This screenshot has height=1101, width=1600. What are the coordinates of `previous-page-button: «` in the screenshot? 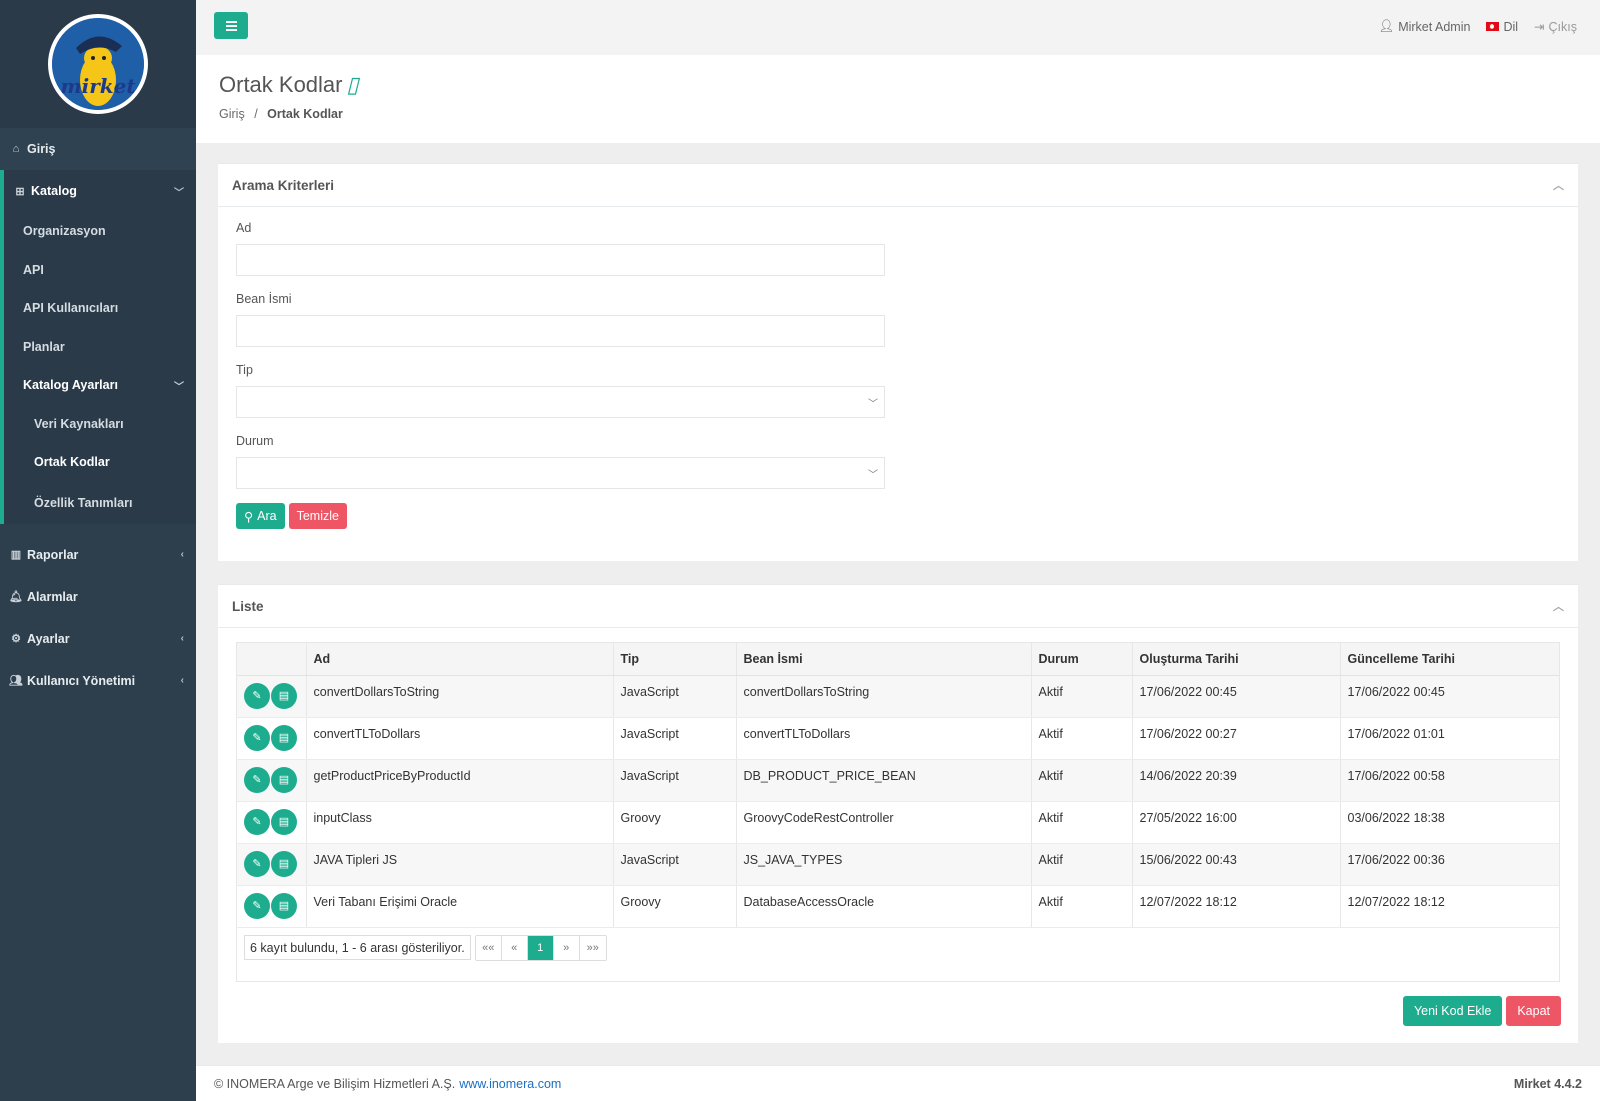 It's located at (515, 947).